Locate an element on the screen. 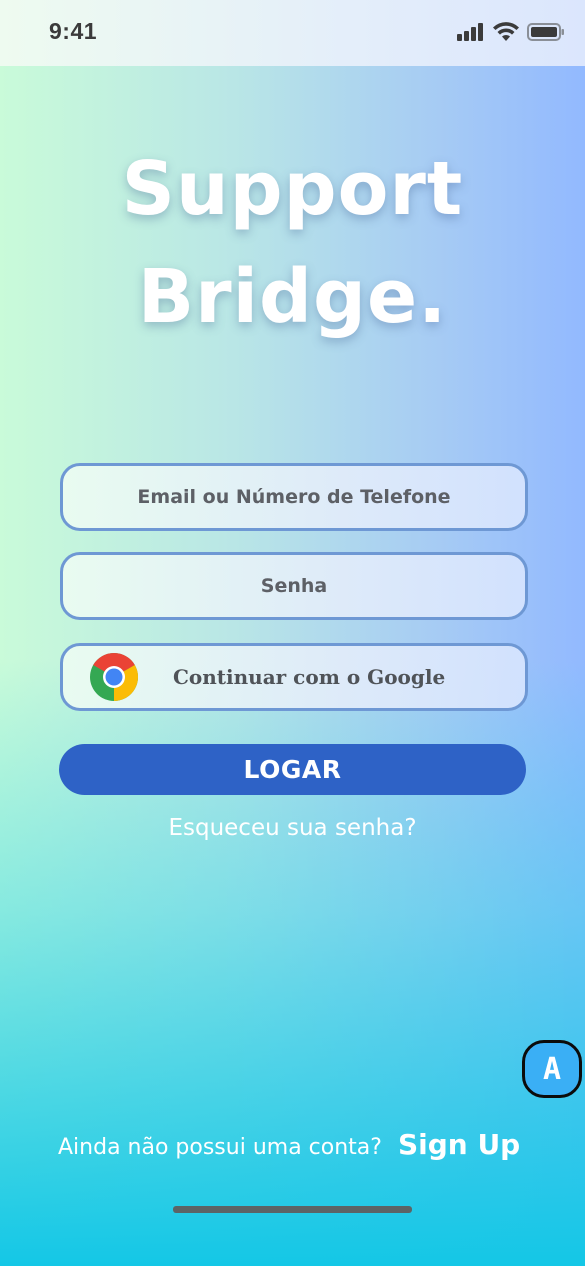 Image resolution: width=585 pixels, height=1266 pixels. wifi-icon is located at coordinates (506, 31).